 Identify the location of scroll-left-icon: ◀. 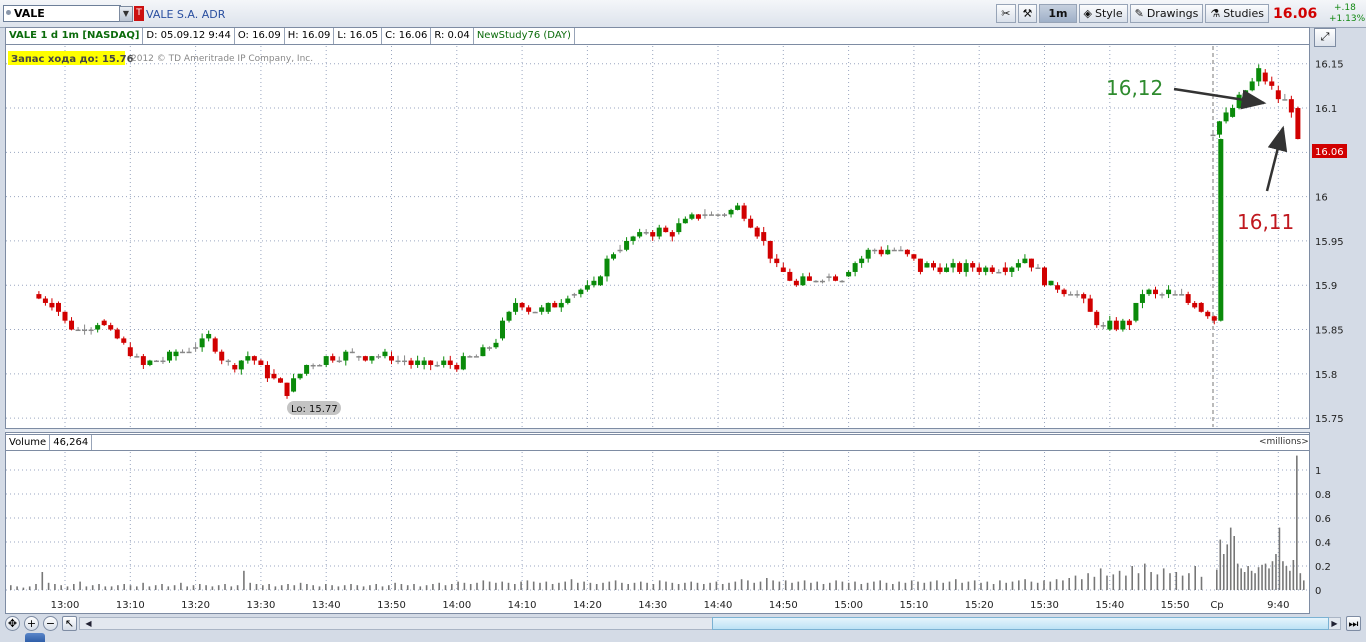
(88, 623).